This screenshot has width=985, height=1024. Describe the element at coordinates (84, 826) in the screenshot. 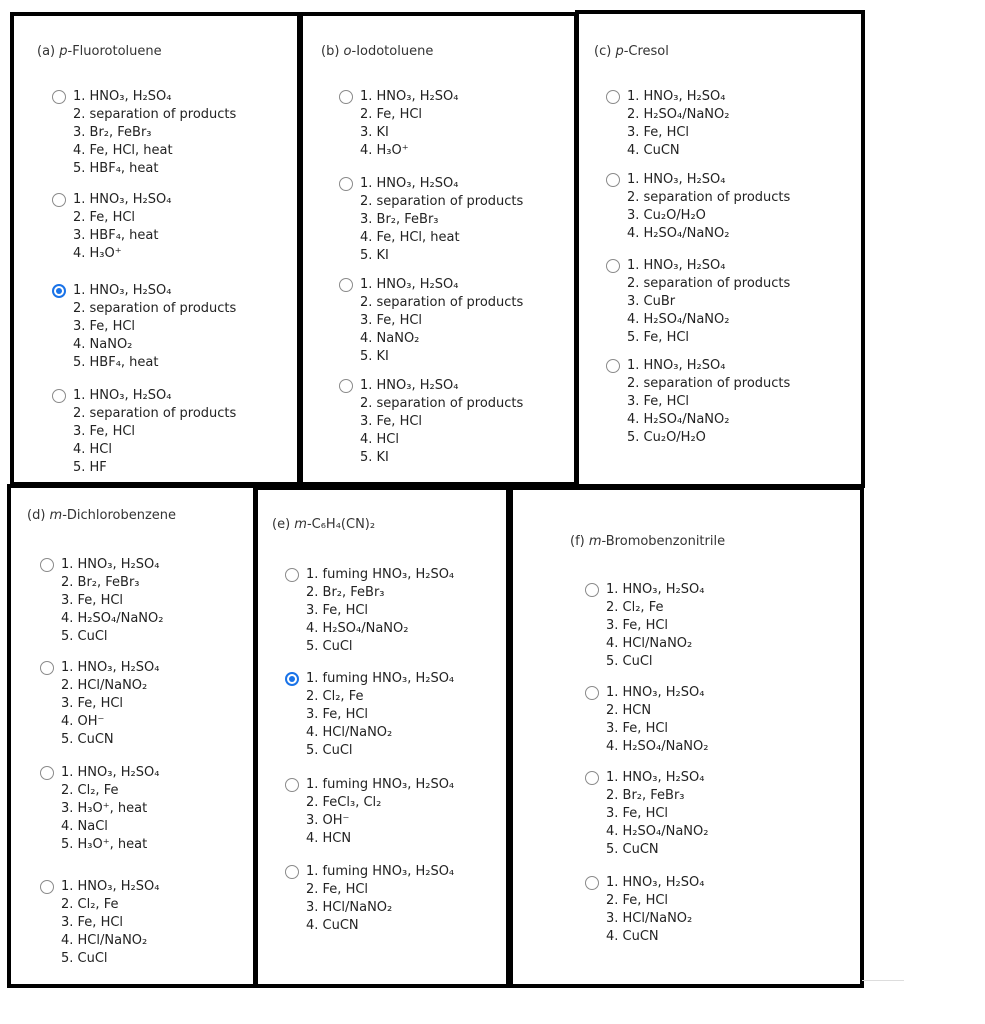

I see `reagent-step: 4. NaCl` at that location.